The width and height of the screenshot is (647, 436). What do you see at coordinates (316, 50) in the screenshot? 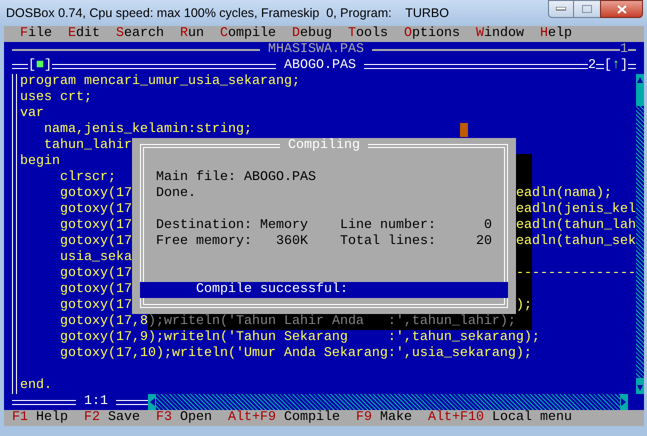
I see `window-title: MHASISWA.PAS` at bounding box center [316, 50].